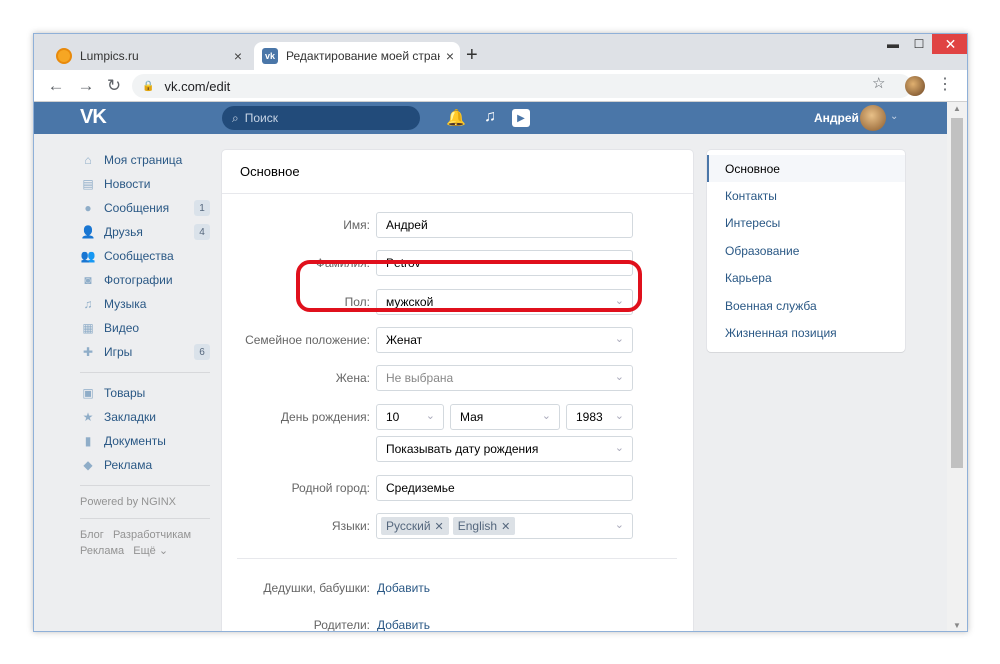  What do you see at coordinates (949, 44) in the screenshot?
I see `close-window-button: ✕` at bounding box center [949, 44].